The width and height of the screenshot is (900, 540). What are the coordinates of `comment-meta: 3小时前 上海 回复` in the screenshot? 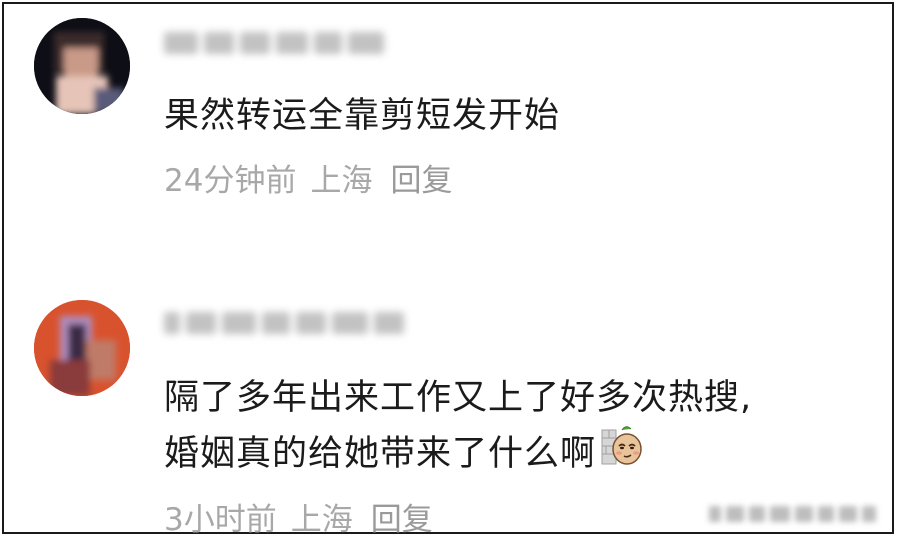 It's located at (298, 520).